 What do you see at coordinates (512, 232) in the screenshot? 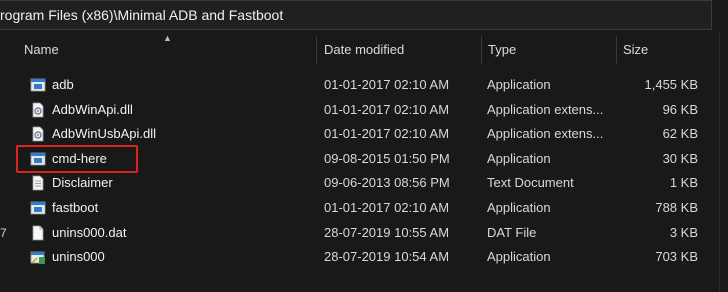
I see `file-type: DAT File` at bounding box center [512, 232].